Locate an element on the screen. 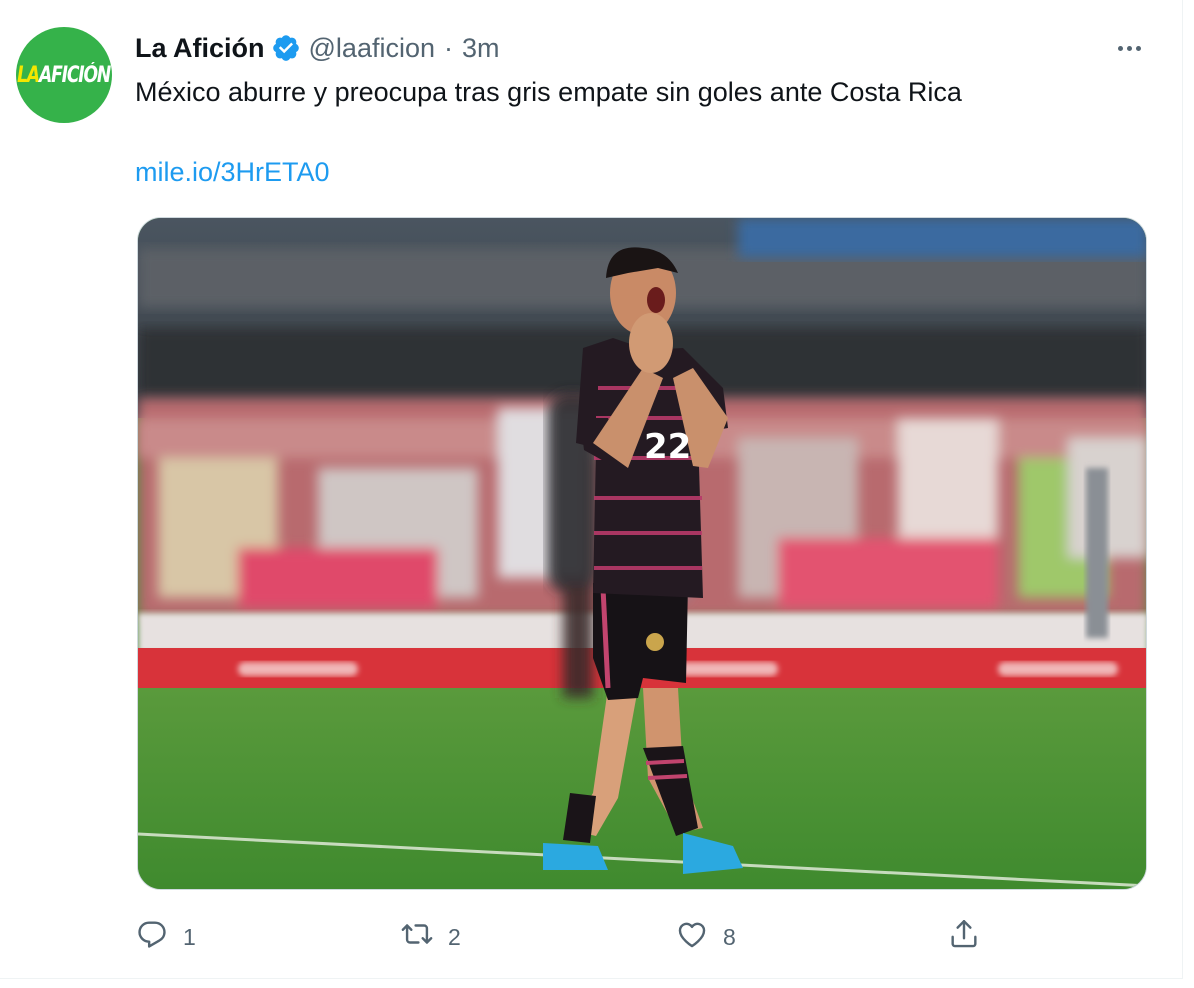 Image resolution: width=1194 pixels, height=988 pixels. like-icon is located at coordinates (692, 937).